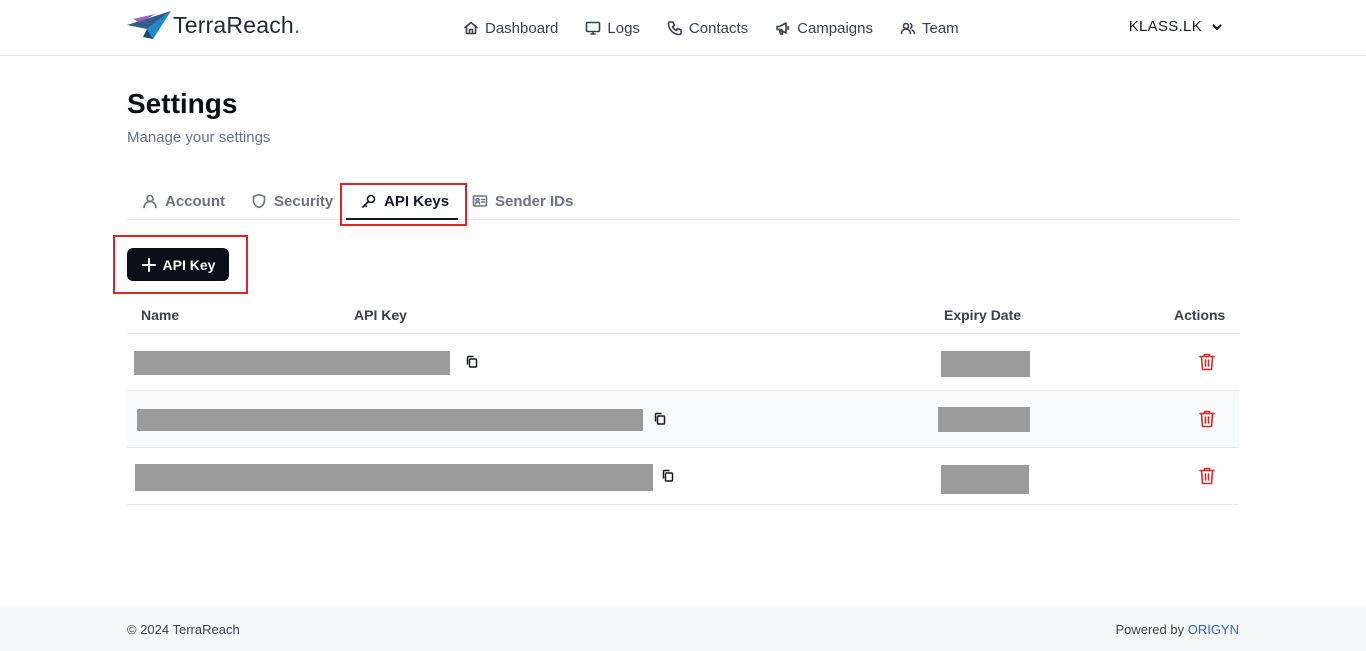  I want to click on tab-api-keys: API Keys, so click(405, 201).